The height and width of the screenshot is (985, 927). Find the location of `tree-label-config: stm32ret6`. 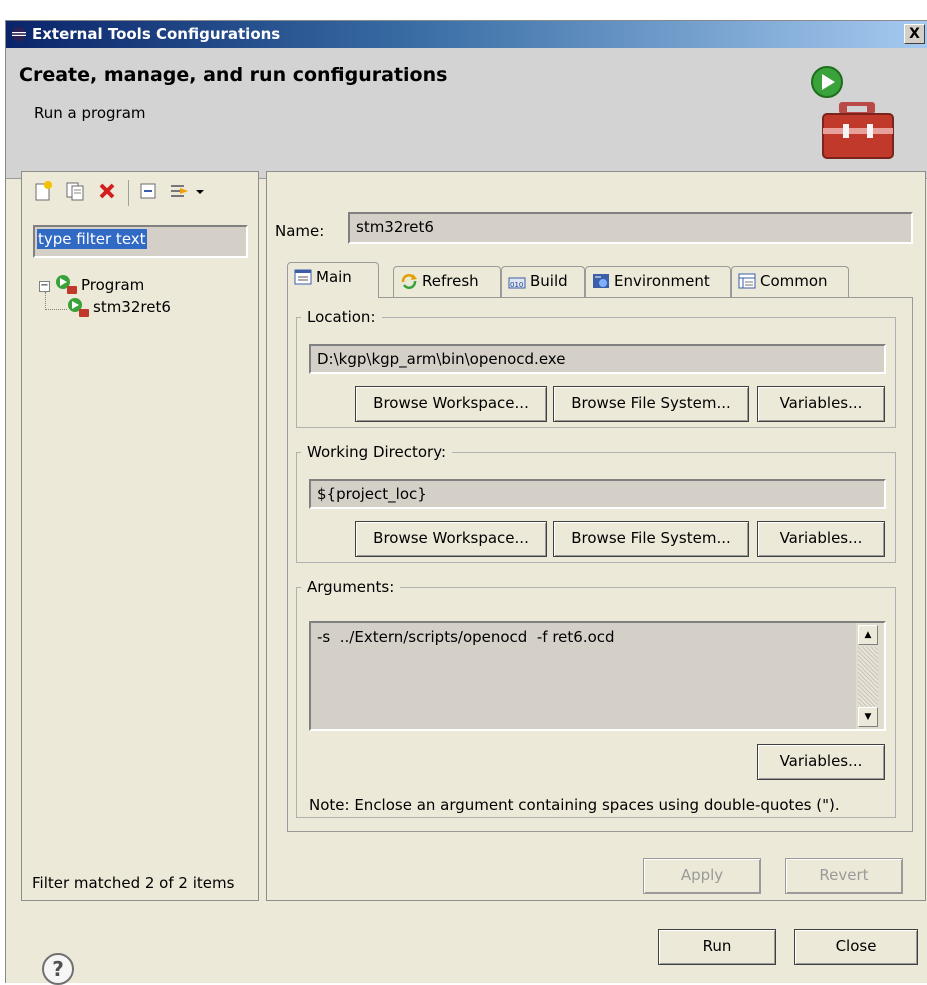

tree-label-config: stm32ret6 is located at coordinates (132, 307).